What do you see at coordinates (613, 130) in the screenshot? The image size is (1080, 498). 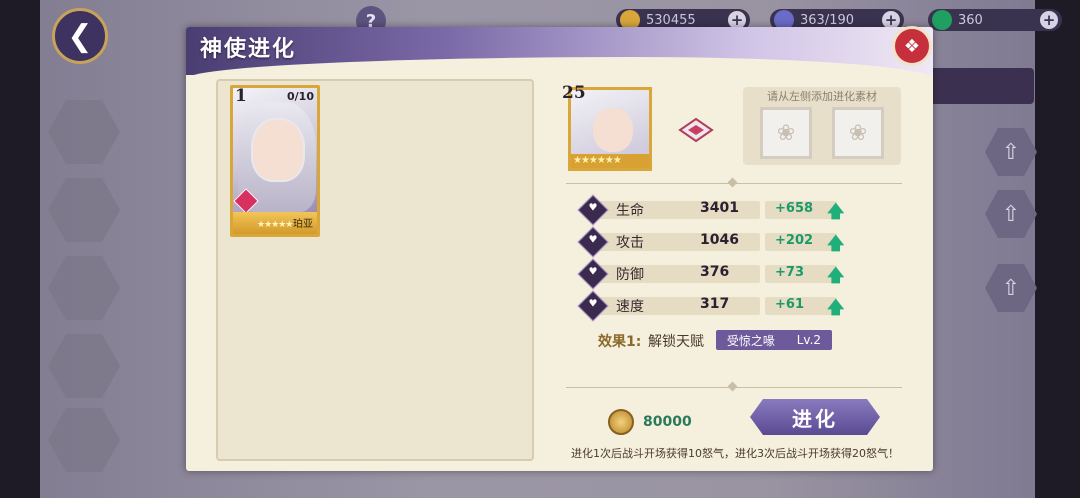 I see `portrait-face` at bounding box center [613, 130].